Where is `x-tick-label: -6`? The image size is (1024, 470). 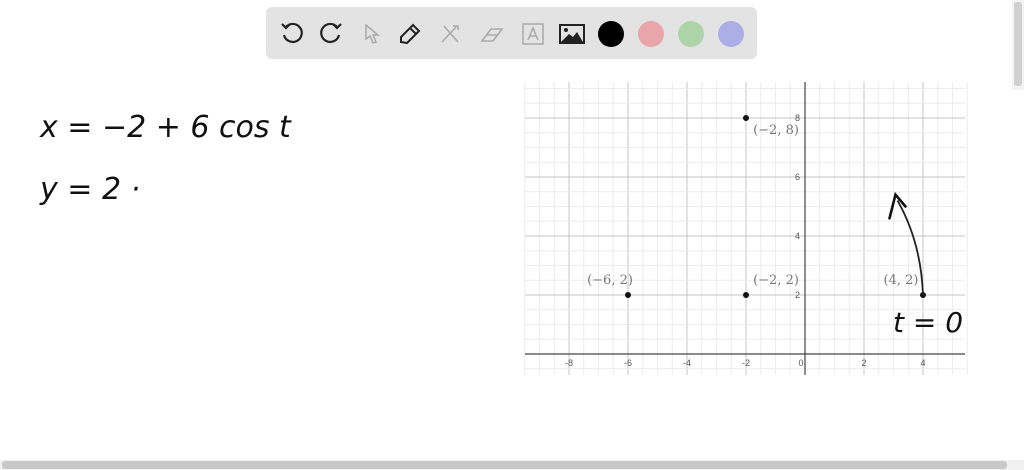 x-tick-label: -6 is located at coordinates (628, 363).